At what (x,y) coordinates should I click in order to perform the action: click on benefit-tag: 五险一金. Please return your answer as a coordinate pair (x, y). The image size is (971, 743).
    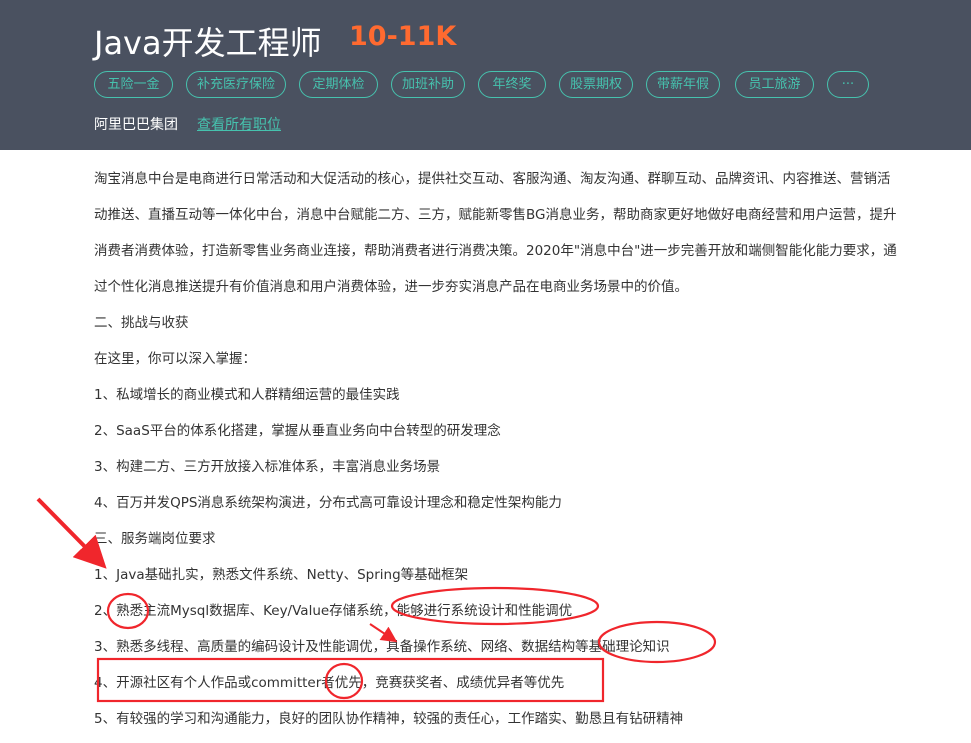
    Looking at the image, I should click on (133, 84).